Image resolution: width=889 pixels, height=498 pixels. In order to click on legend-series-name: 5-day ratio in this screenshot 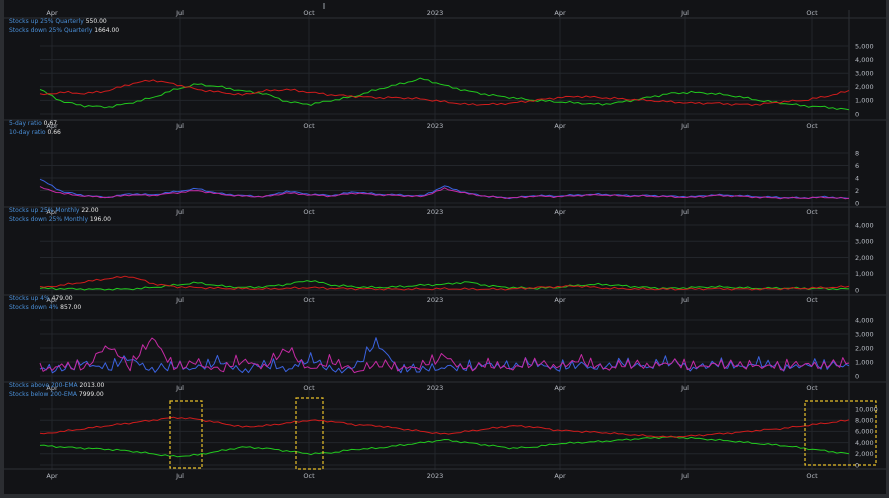, I will do `click(26, 123)`.